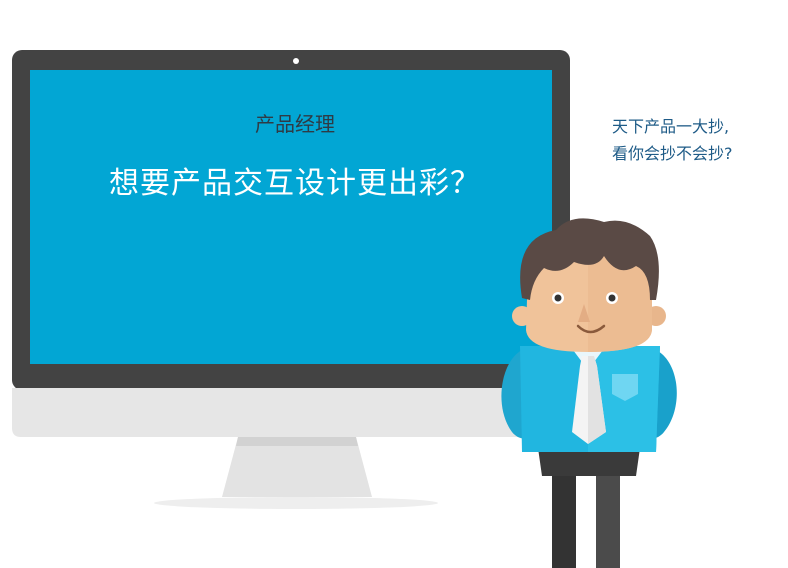 This screenshot has width=788, height=568. What do you see at coordinates (608, 519) in the screenshot?
I see `right-leg` at bounding box center [608, 519].